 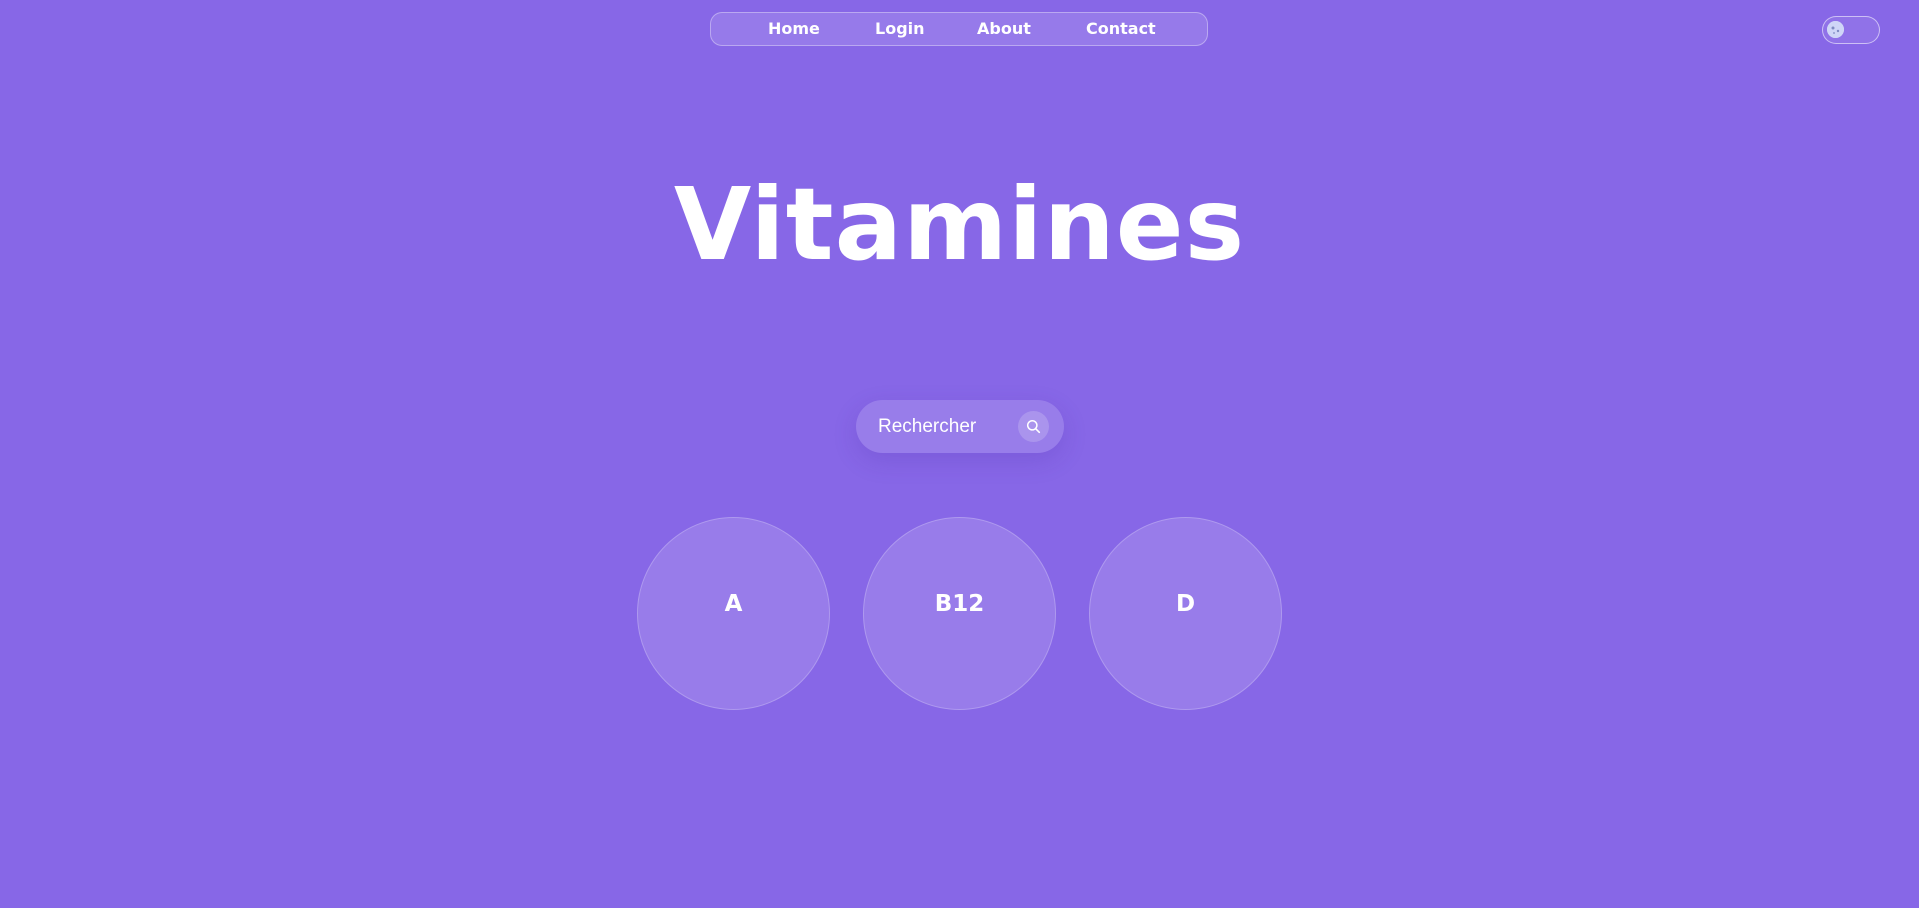 I want to click on vitamin-card-d: D, so click(x=1185, y=613).